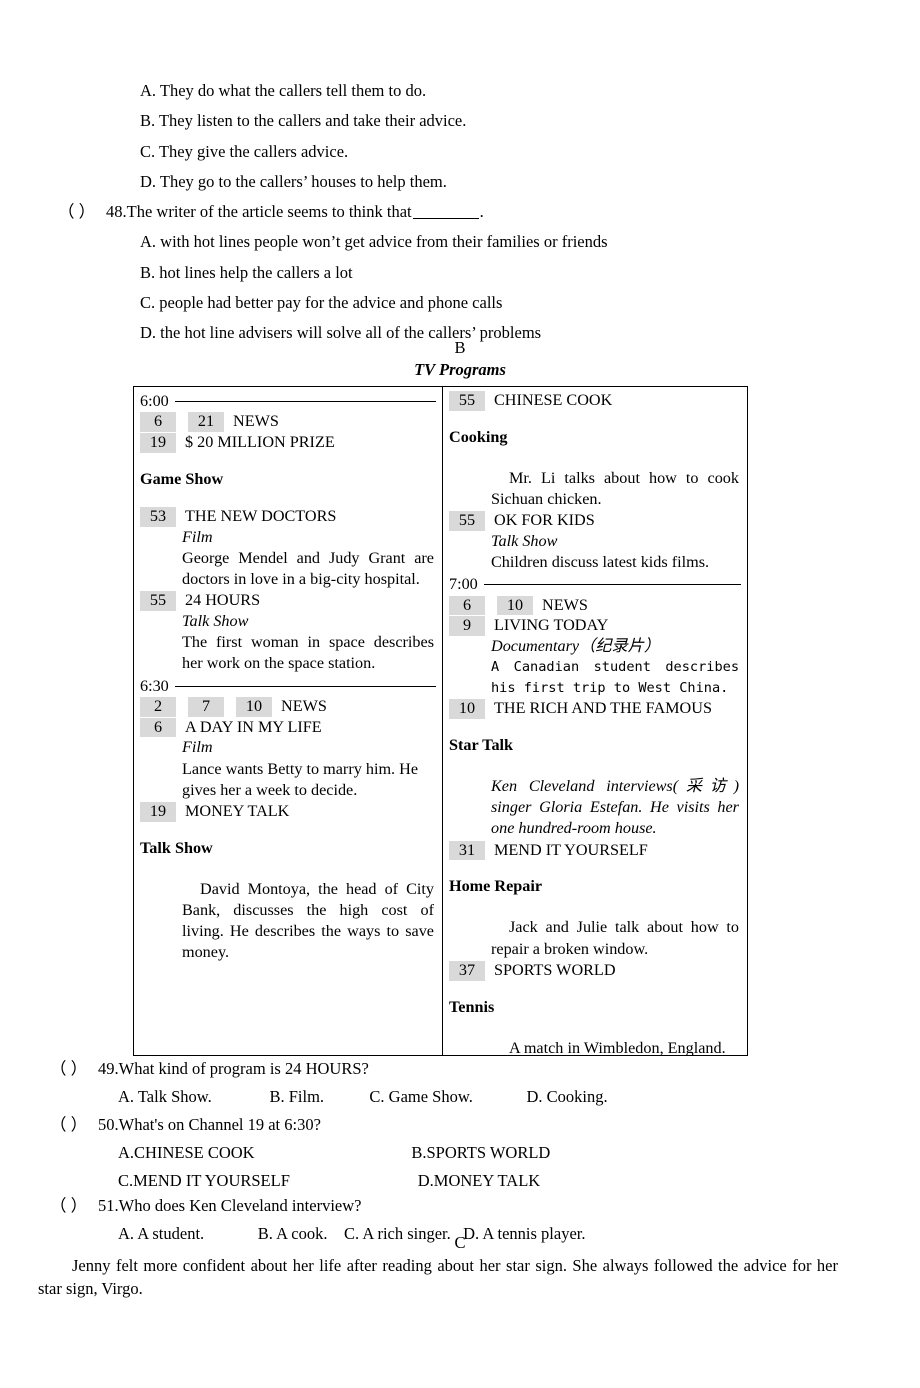 The width and height of the screenshot is (920, 1388). Describe the element at coordinates (230, 1206) in the screenshot. I see `question-text: 51.Who does Ken Cleveland interview?` at that location.